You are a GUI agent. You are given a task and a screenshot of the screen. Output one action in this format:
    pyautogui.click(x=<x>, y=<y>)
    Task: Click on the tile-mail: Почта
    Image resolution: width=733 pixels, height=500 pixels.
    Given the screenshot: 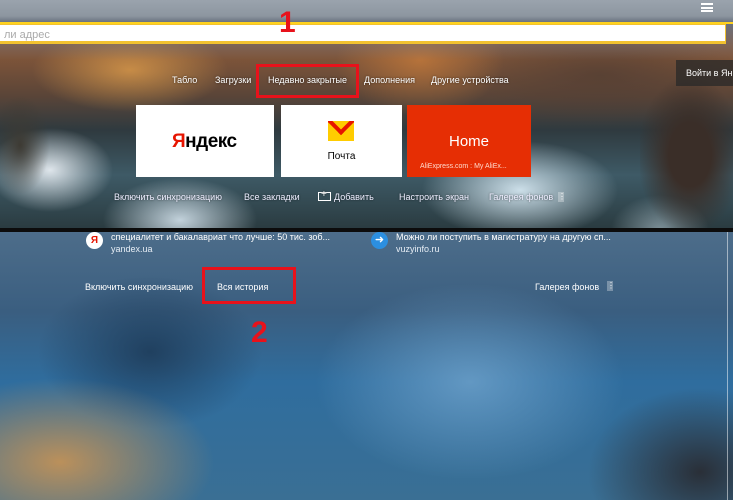 What is the action you would take?
    pyautogui.click(x=341, y=141)
    